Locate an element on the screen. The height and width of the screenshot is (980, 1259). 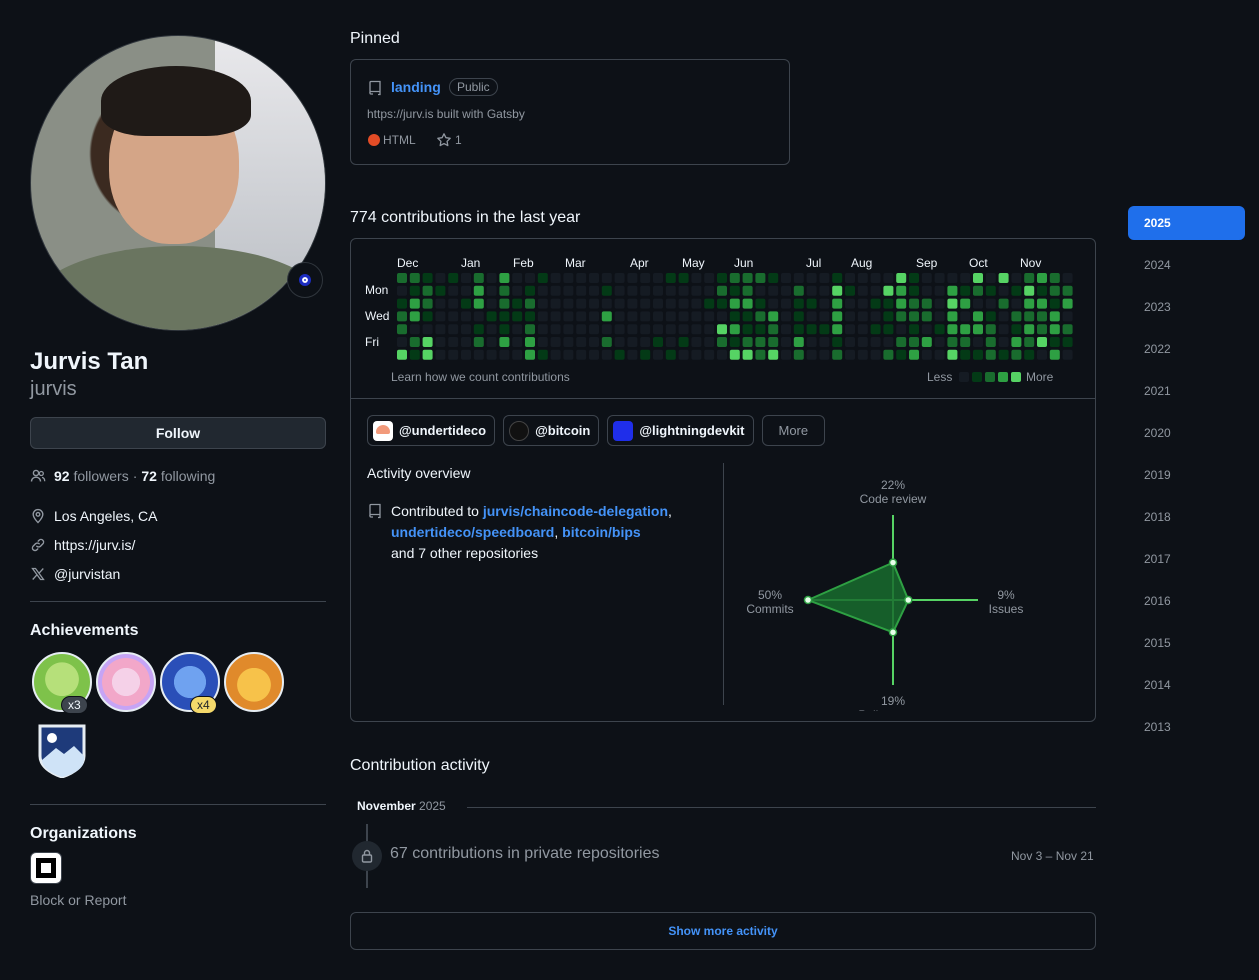
year-link-2015: 2015 is located at coordinates (1186, 643).